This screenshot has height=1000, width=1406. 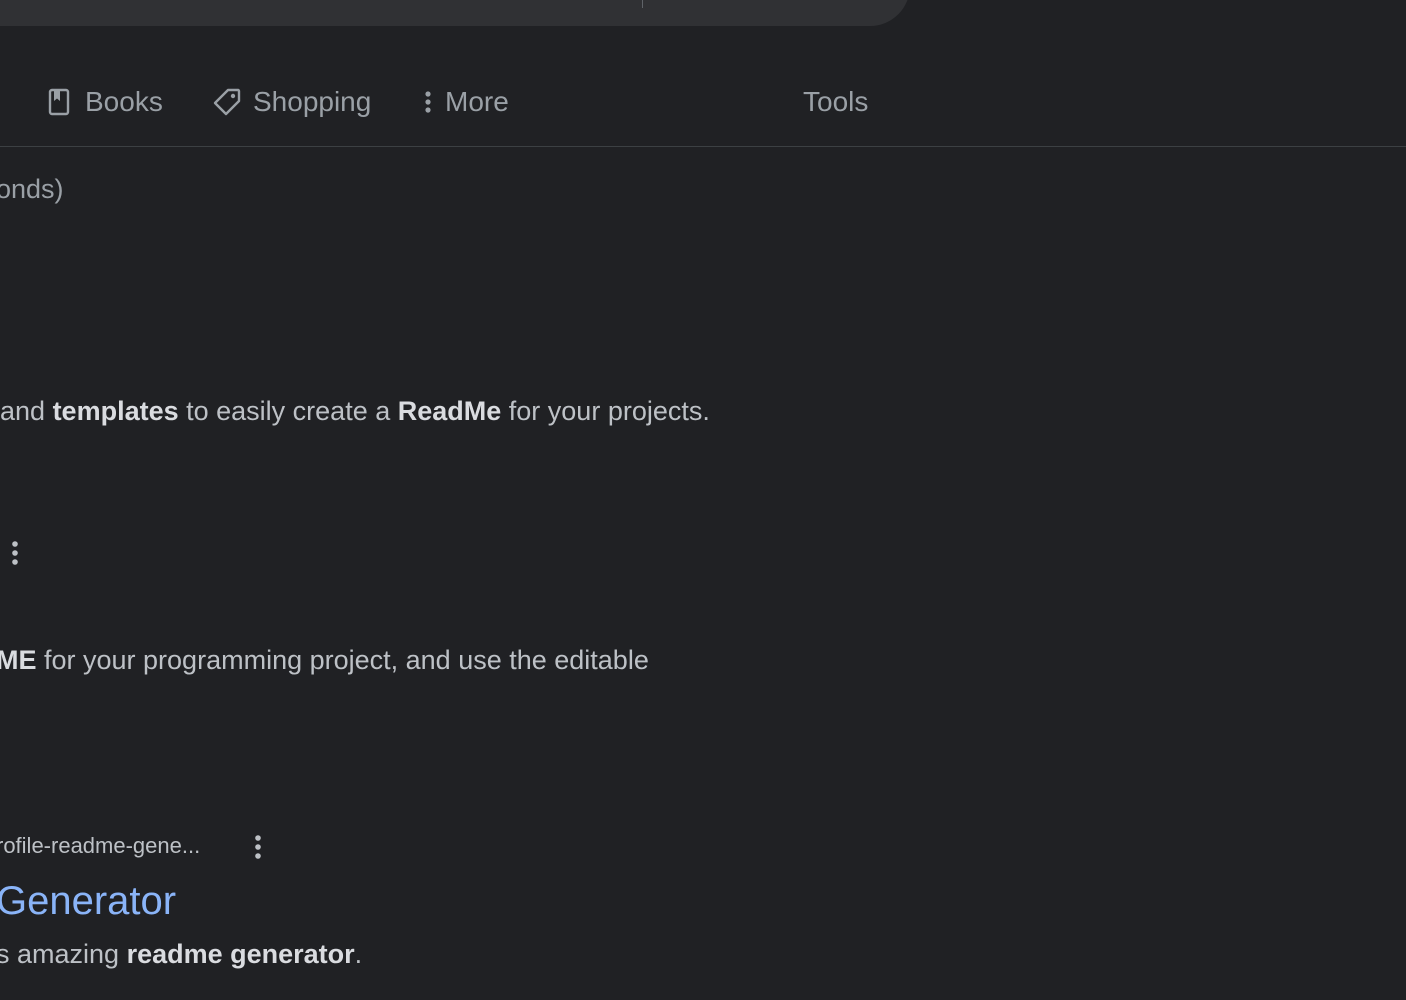 I want to click on book-icon, so click(x=59, y=102).